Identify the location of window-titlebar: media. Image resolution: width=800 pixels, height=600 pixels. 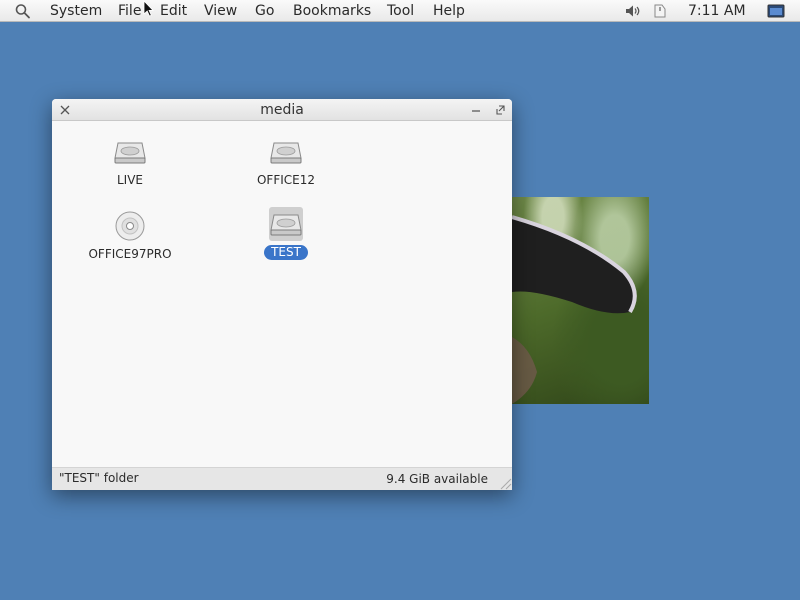
(282, 110).